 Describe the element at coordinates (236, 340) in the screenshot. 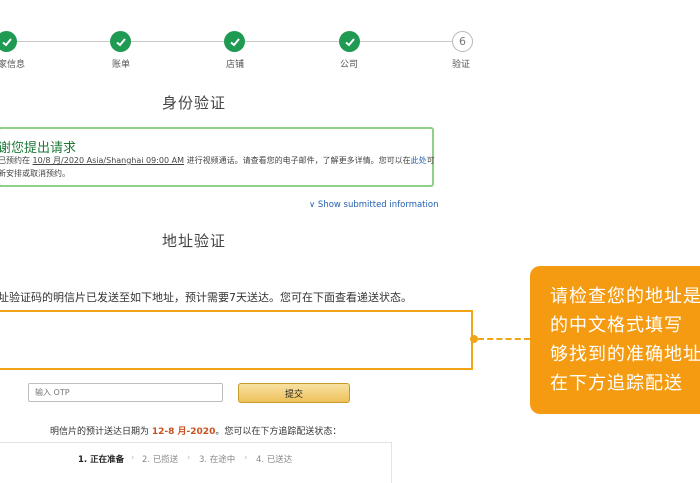

I see `address-highlight-box` at that location.